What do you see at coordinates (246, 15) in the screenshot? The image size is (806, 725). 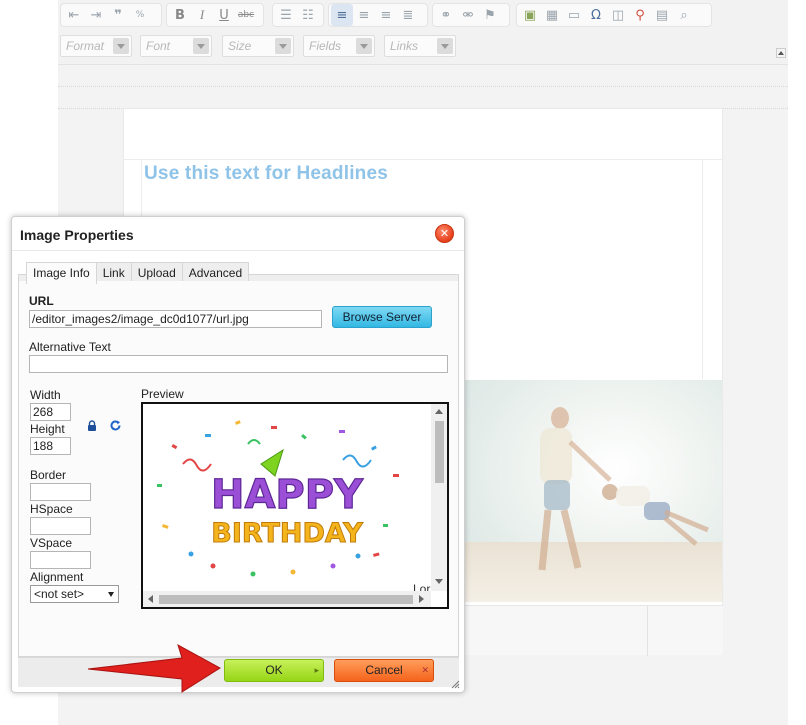 I see `strikethrough-button: abc` at bounding box center [246, 15].